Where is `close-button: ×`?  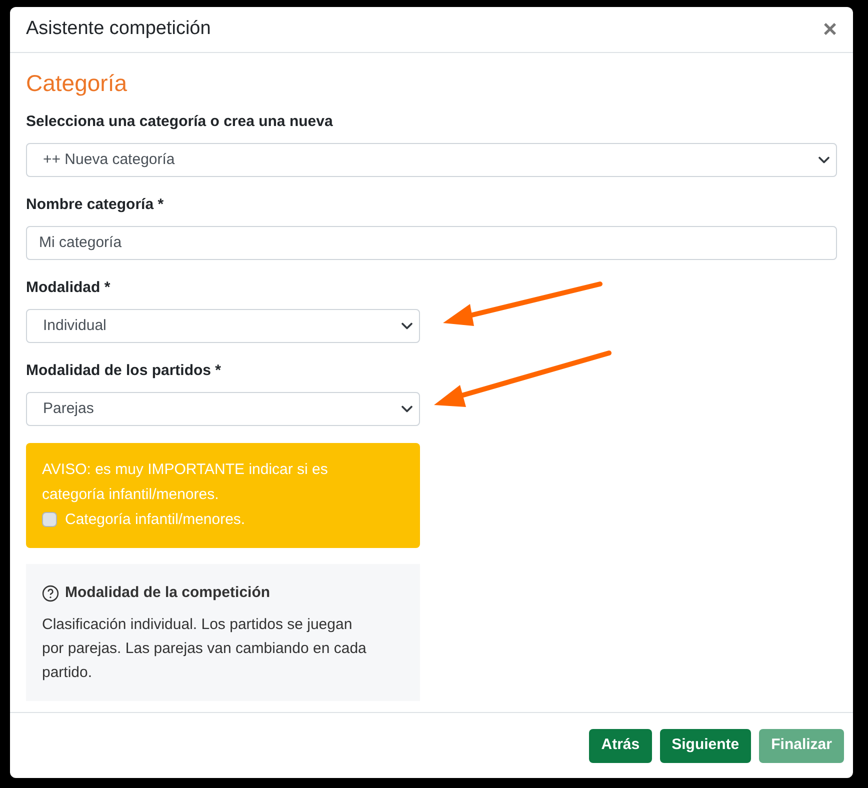
close-button: × is located at coordinates (829, 30).